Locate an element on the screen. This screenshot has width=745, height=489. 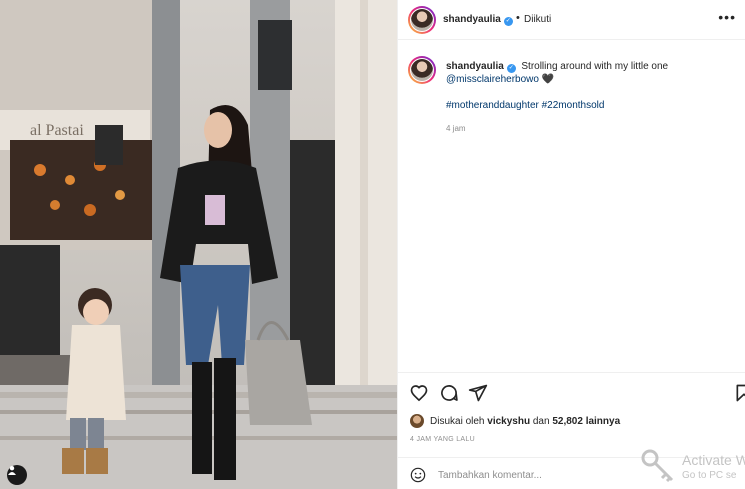
author-username: shandyaulia ✓ is located at coordinates (478, 20).